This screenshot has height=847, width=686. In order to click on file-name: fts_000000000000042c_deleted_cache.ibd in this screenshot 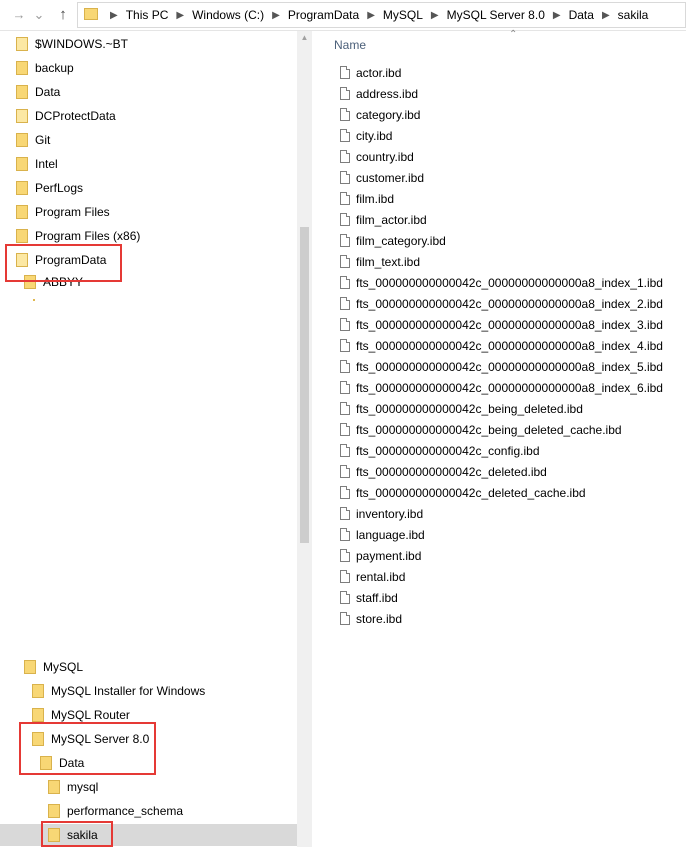, I will do `click(471, 492)`.